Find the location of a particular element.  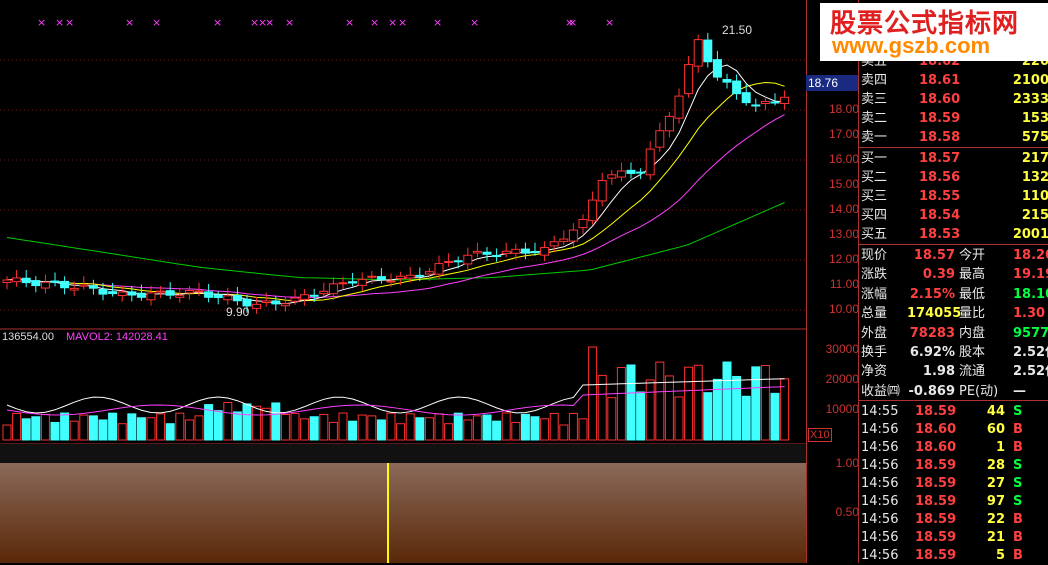

bid-volume: 110 is located at coordinates (1034, 196).